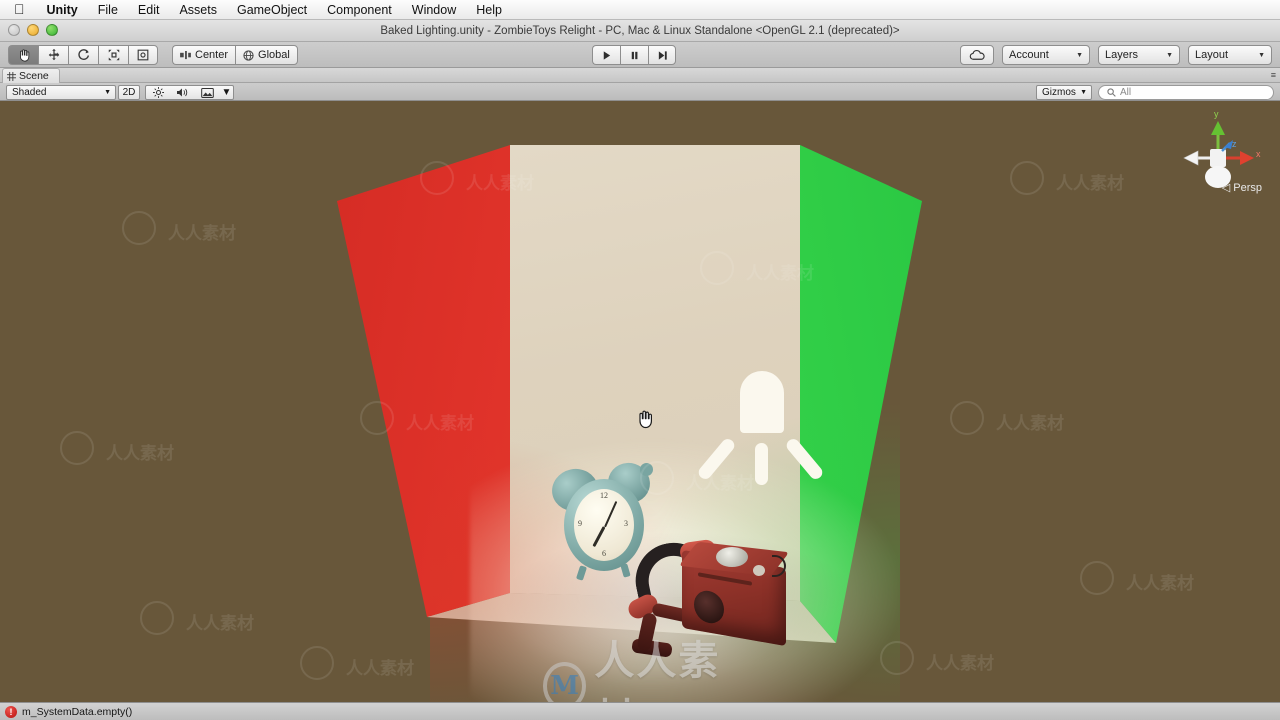 The width and height of the screenshot is (1280, 720). What do you see at coordinates (212, 55) in the screenshot?
I see `pivot-mode-label: Center` at bounding box center [212, 55].